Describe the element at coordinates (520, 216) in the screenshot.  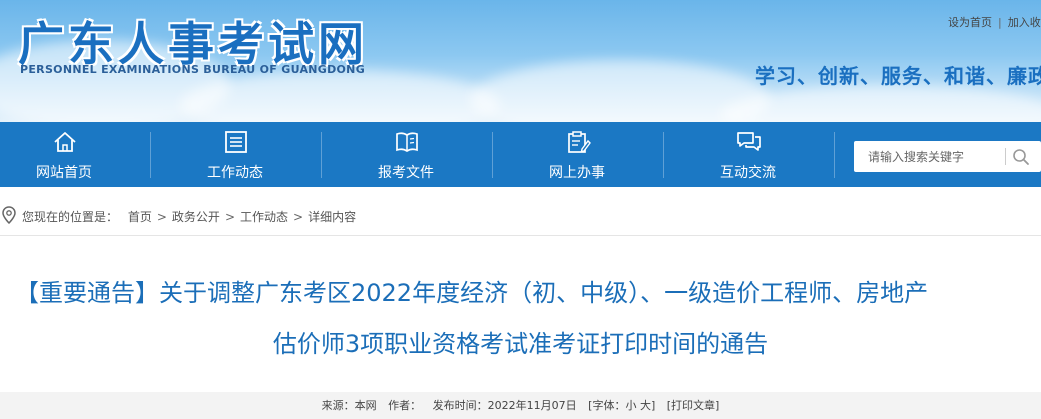
I see `breadcrumb: 您现在的位置是： 首页 > 政务公开 > 工作动态 > 详细内容` at that location.